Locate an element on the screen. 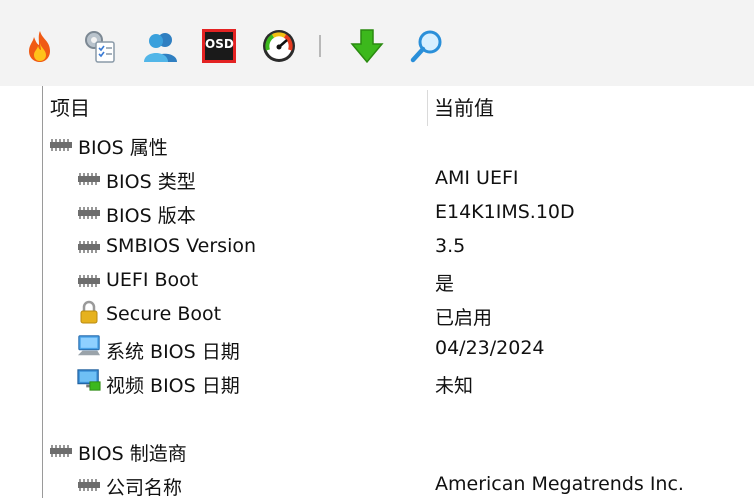  search-button is located at coordinates (427, 46).